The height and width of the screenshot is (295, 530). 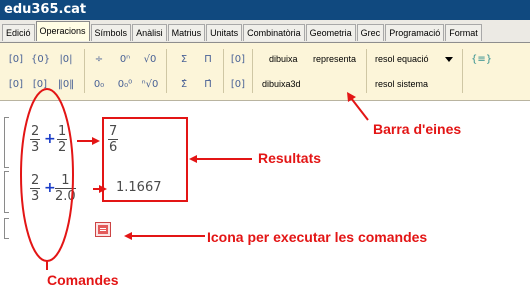 What do you see at coordinates (145, 159) in the screenshot?
I see `results-rectangle` at bounding box center [145, 159].